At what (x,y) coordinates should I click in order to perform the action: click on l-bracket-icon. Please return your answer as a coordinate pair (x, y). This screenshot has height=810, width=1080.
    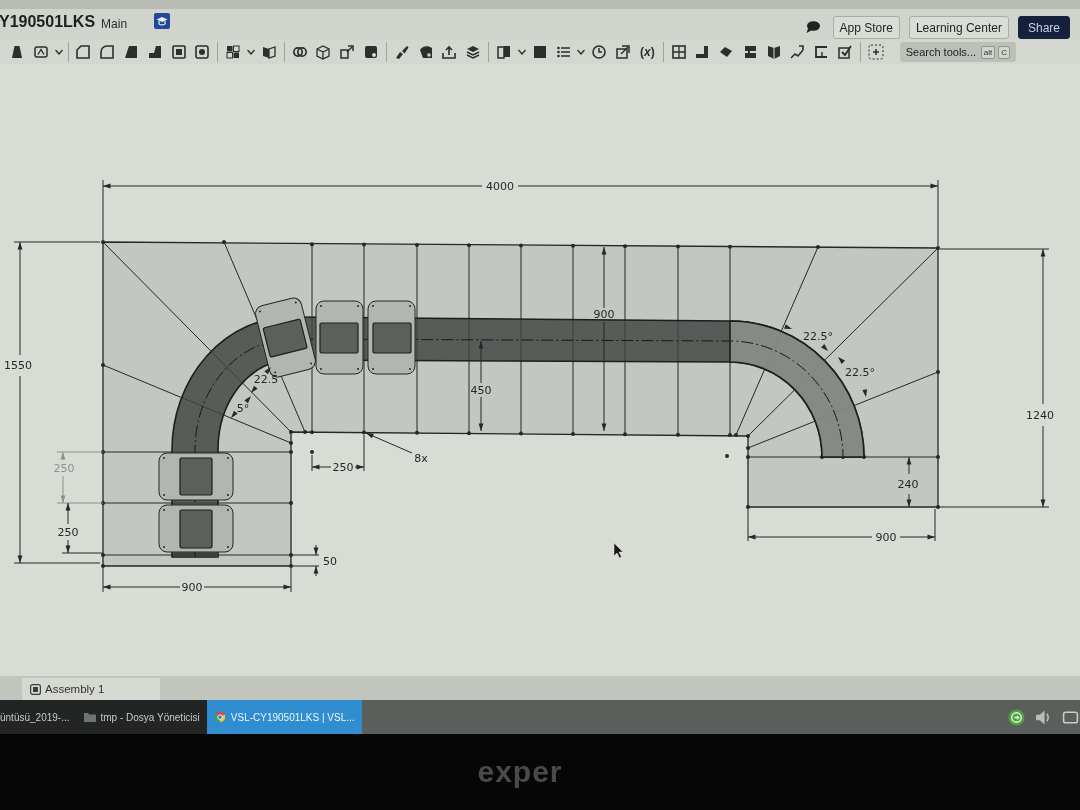
    Looking at the image, I should click on (702, 52).